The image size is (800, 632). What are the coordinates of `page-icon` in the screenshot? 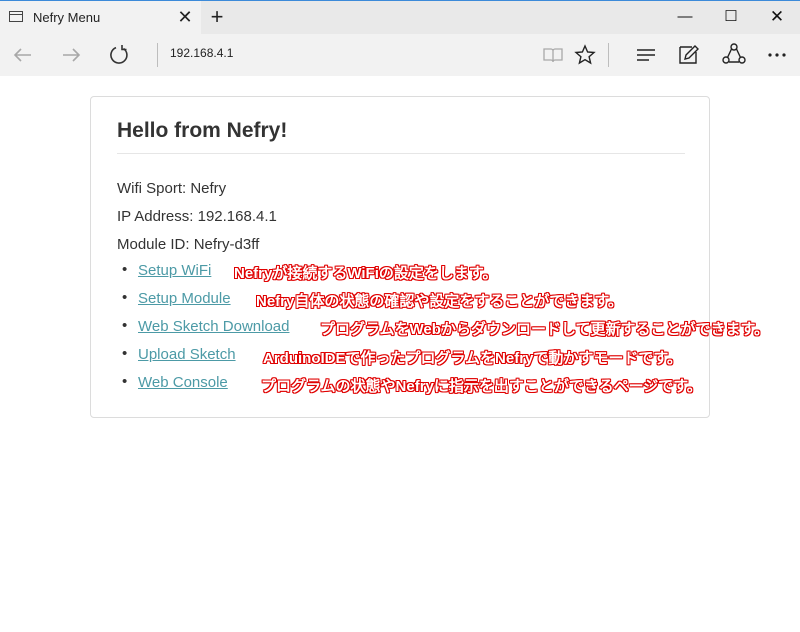 It's located at (16, 16).